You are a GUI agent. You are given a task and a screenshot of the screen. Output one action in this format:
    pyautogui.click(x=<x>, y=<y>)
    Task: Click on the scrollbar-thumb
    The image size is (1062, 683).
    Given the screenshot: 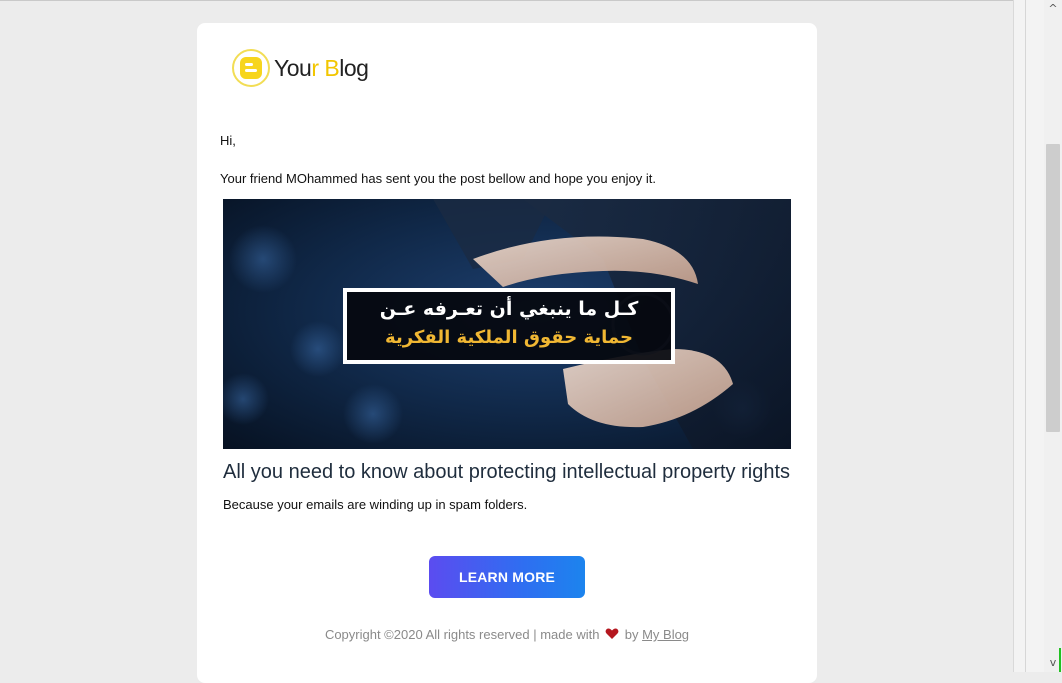 What is the action you would take?
    pyautogui.click(x=1053, y=288)
    